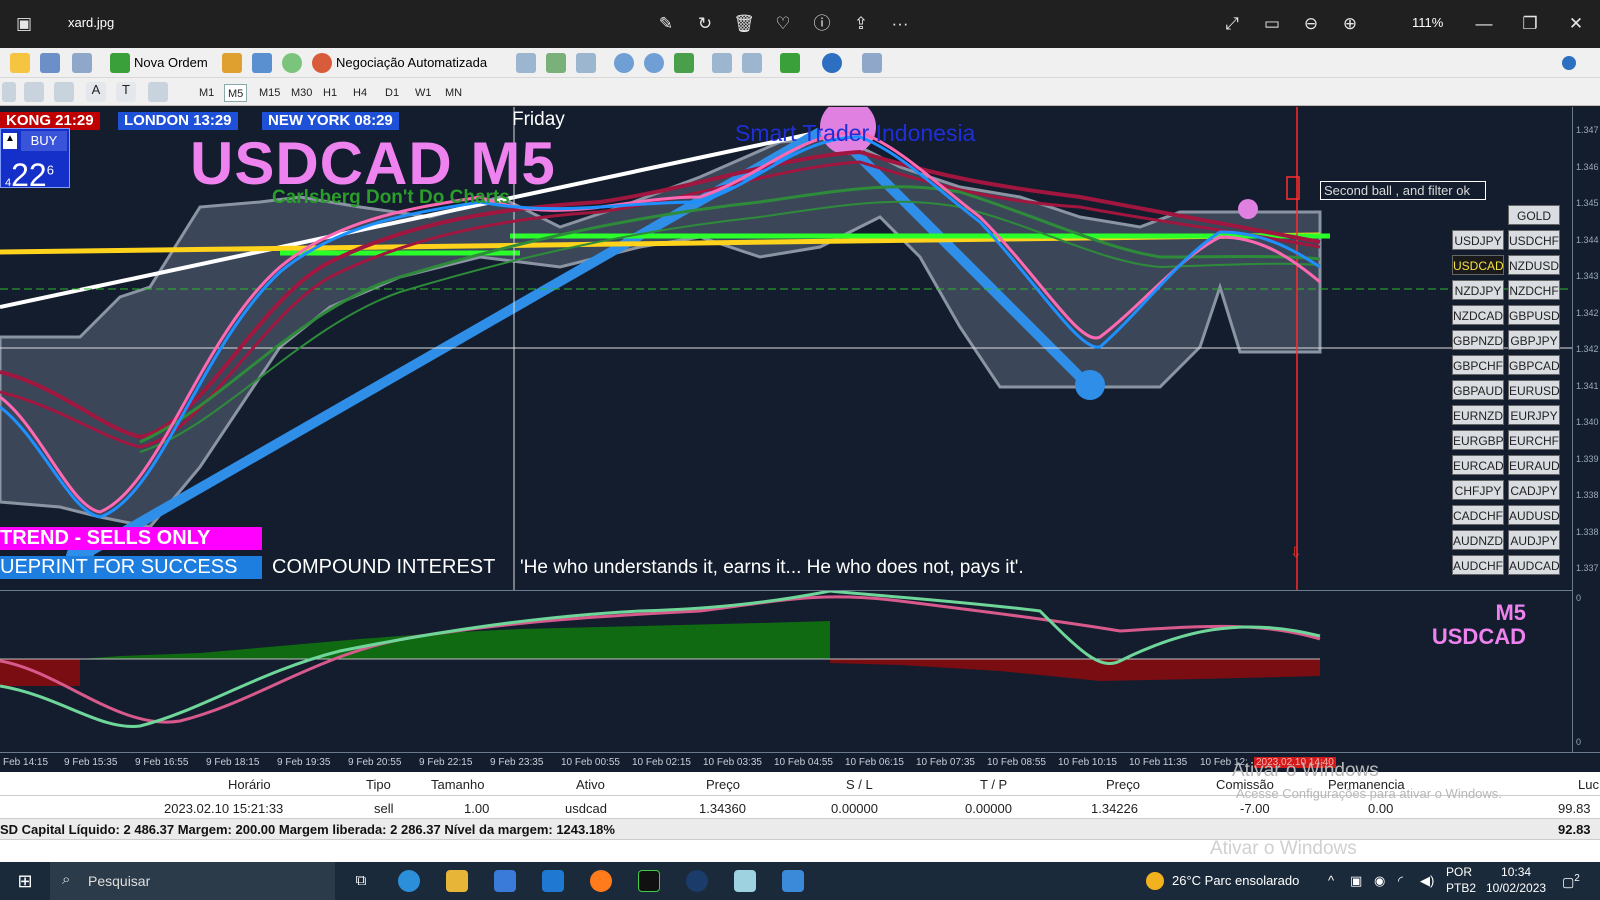 The image size is (1600, 900). I want to click on pair-button-usdcad: USDCAD, so click(1478, 265).